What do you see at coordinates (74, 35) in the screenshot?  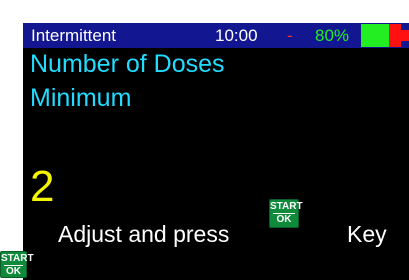 I see `infusion-mode: Intermittent` at bounding box center [74, 35].